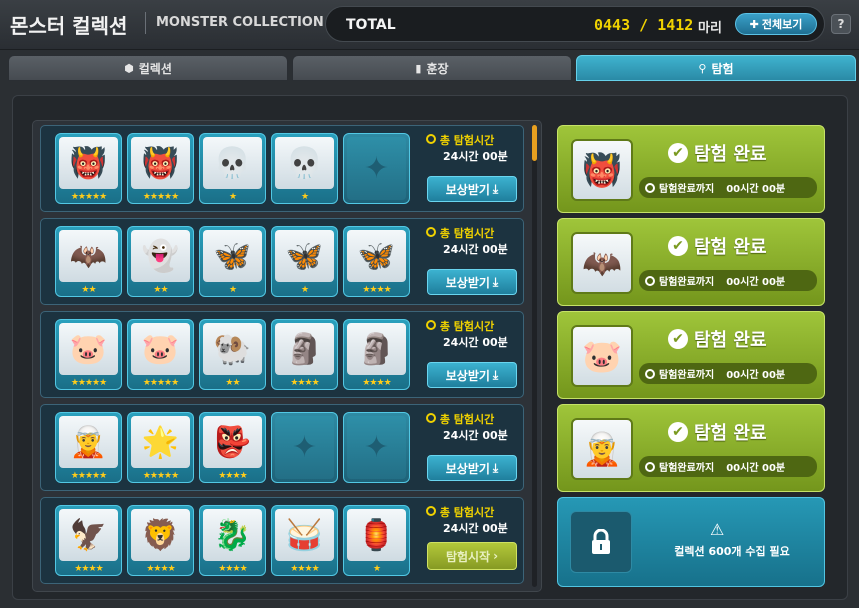 The width and height of the screenshot is (859, 608). Describe the element at coordinates (728, 373) in the screenshot. I see `remaining-time: 탐험완료까지 00시간 00분` at that location.